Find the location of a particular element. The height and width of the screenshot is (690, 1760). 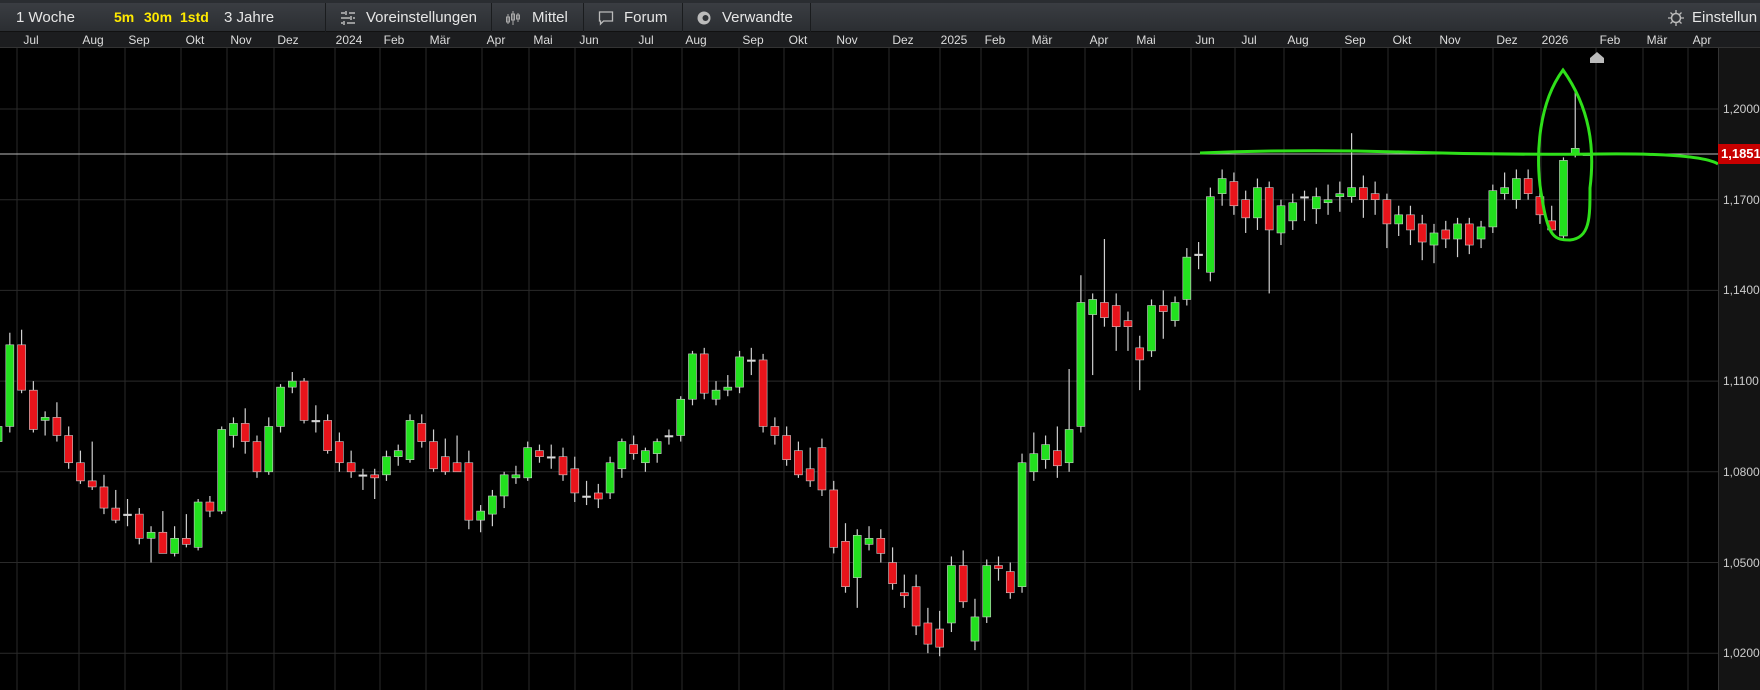

interval-1std-button: 1std is located at coordinates (194, 17).